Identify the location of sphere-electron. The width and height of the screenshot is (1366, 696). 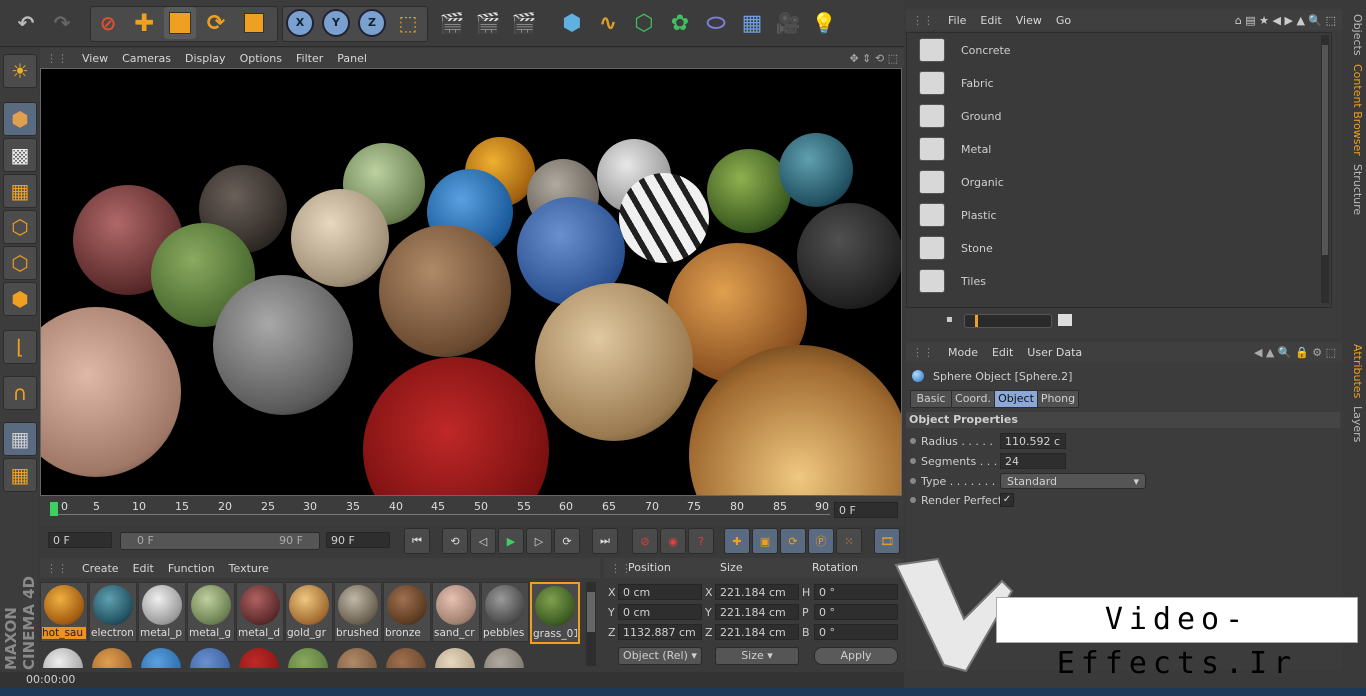
(816, 170).